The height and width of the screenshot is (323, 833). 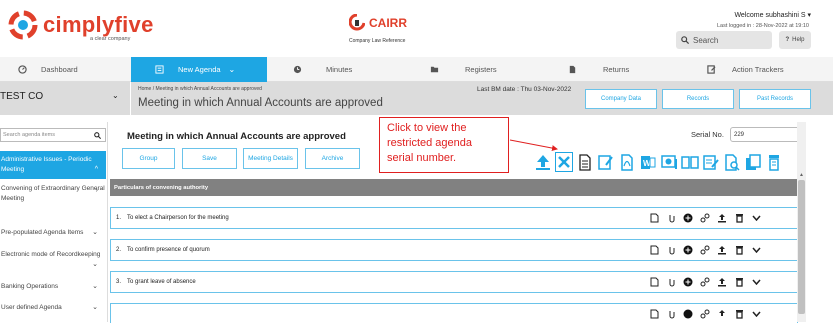 I want to click on agenda-row, so click(x=454, y=313).